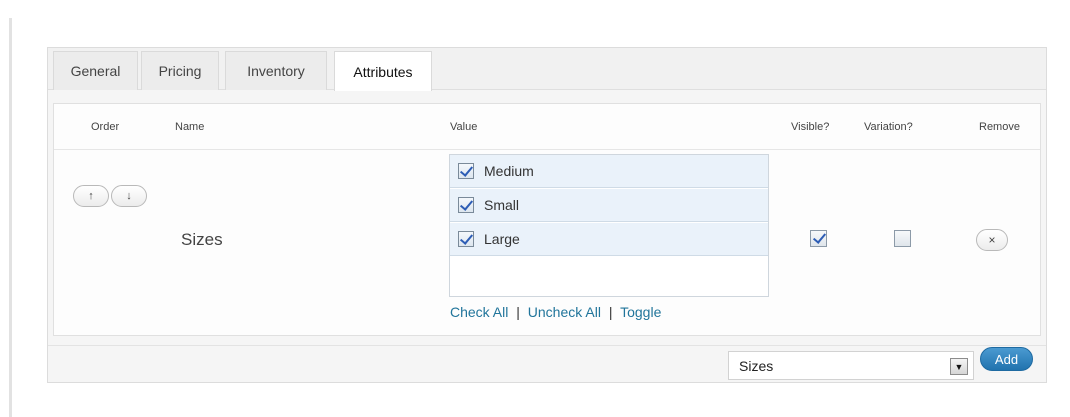 This screenshot has height=417, width=1070. I want to click on header-value: Value, so click(464, 127).